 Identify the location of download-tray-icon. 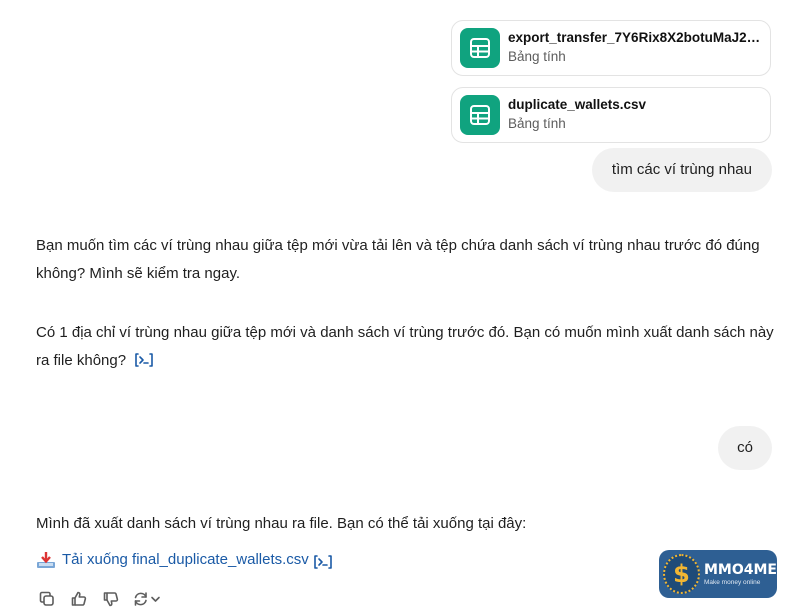
(46, 560).